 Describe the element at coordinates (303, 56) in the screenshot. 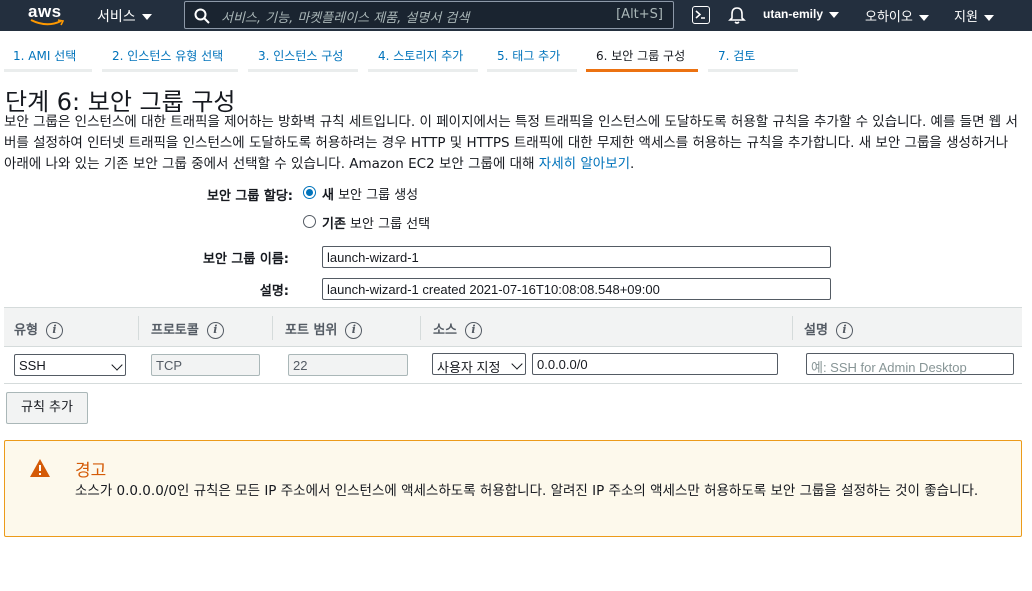

I see `tab-configure-instance: 3. 인스턴스 구성` at that location.